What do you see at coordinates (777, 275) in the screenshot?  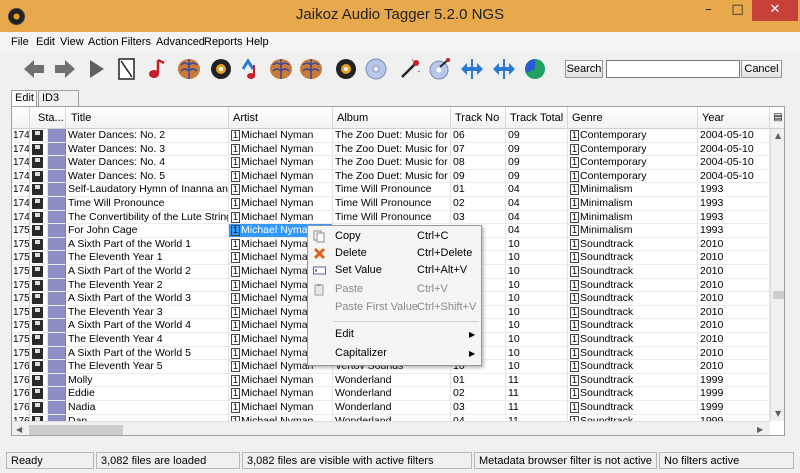 I see `vertical-scrollbar: ▲ ▼` at bounding box center [777, 275].